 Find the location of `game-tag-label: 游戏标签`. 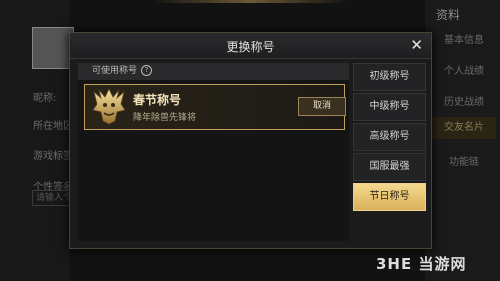

game-tag-label: 游戏标签 is located at coordinates (53, 156).